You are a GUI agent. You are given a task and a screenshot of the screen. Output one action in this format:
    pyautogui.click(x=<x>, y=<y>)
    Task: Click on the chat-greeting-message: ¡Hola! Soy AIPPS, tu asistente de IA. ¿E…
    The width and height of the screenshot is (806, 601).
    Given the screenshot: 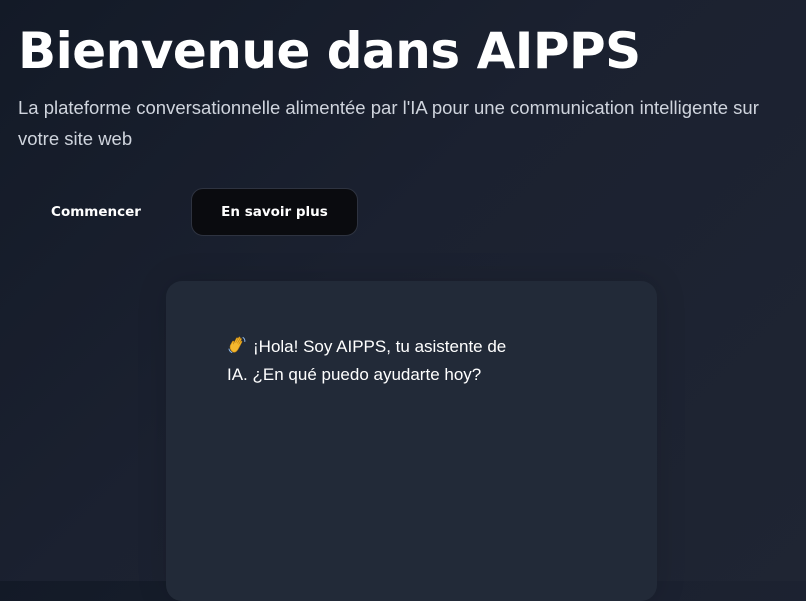 What is the action you would take?
    pyautogui.click(x=377, y=361)
    